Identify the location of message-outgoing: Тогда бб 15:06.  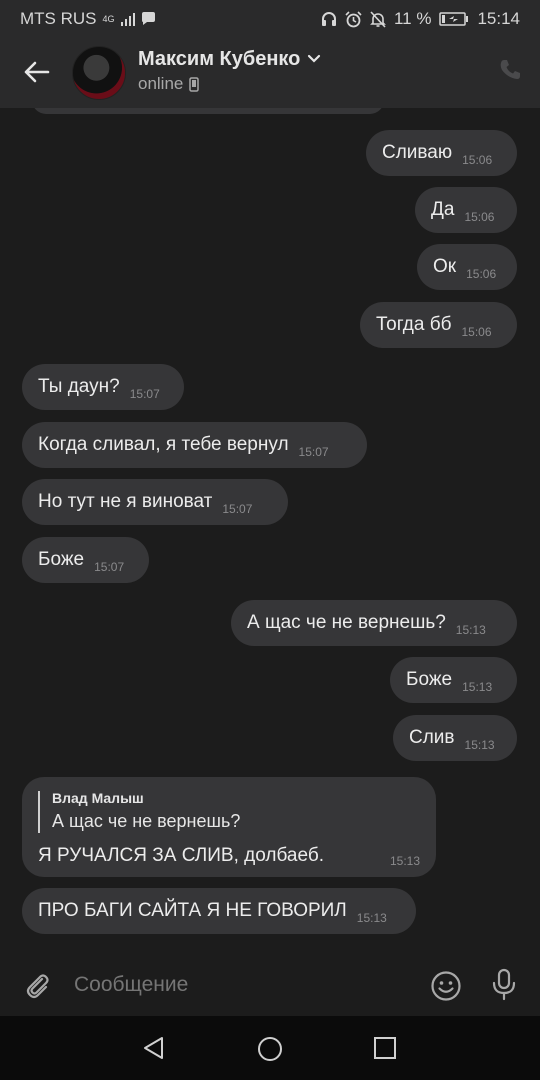
(438, 325).